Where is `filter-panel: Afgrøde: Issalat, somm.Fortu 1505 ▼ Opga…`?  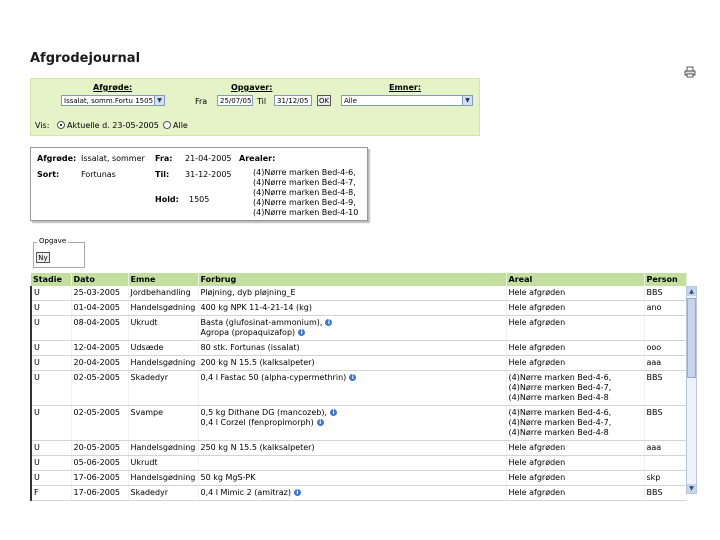
filter-panel: Afgrøde: Issalat, somm.Fortu 1505 ▼ Opga… is located at coordinates (255, 107).